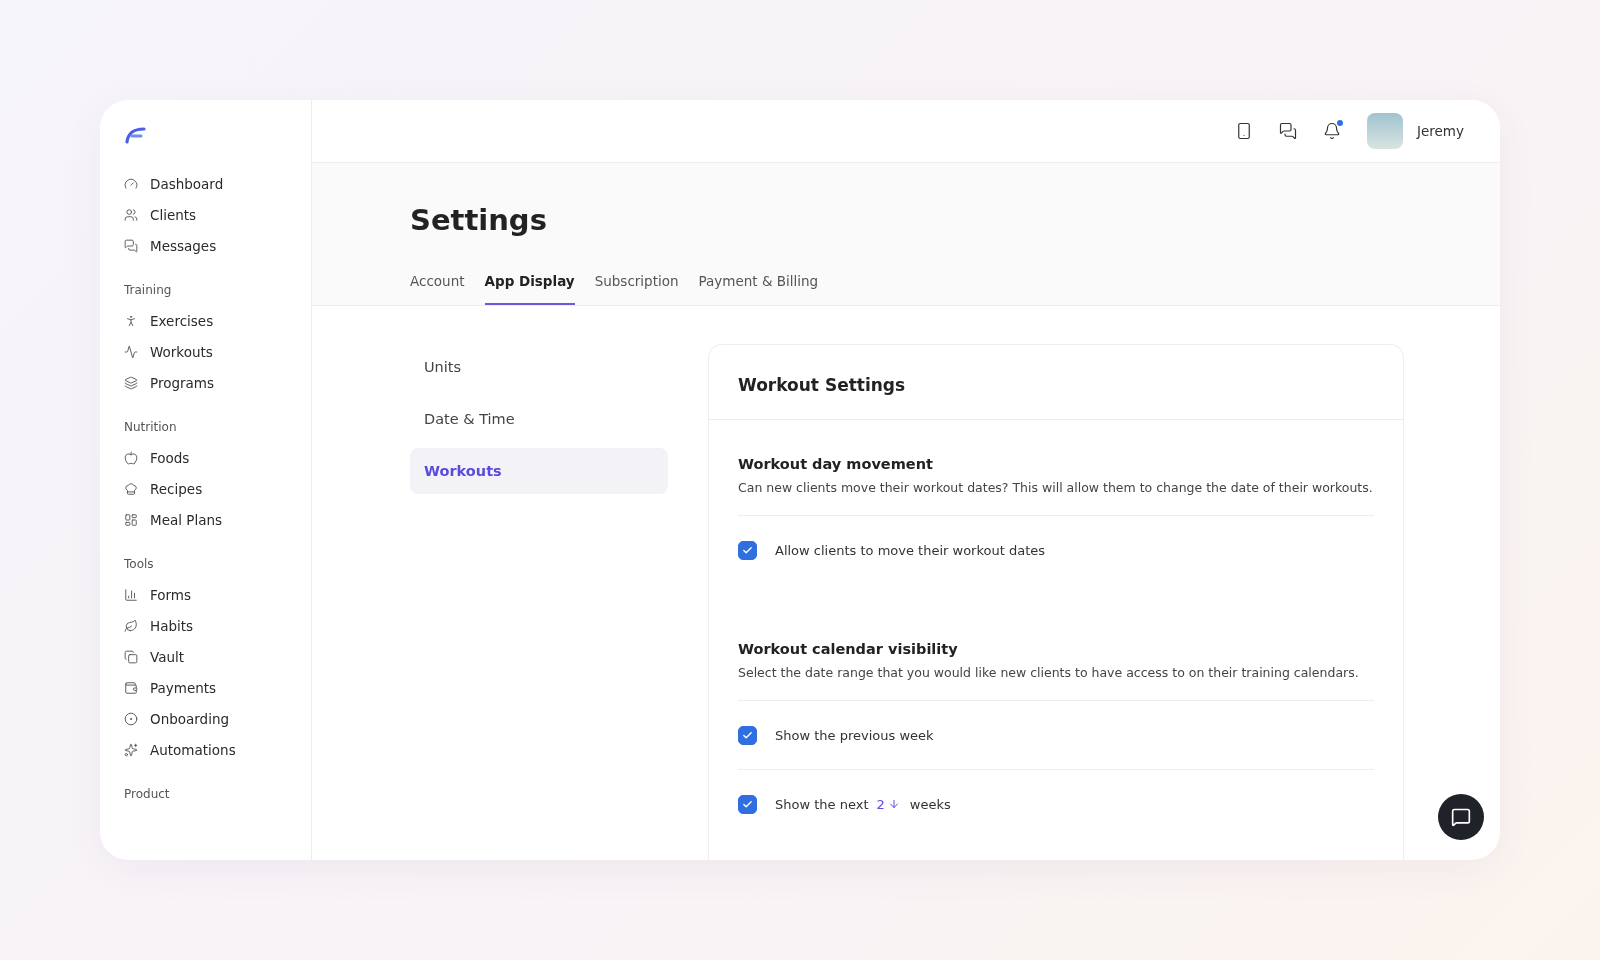 The height and width of the screenshot is (960, 1600). I want to click on nav-item: Dashboard, so click(217, 183).